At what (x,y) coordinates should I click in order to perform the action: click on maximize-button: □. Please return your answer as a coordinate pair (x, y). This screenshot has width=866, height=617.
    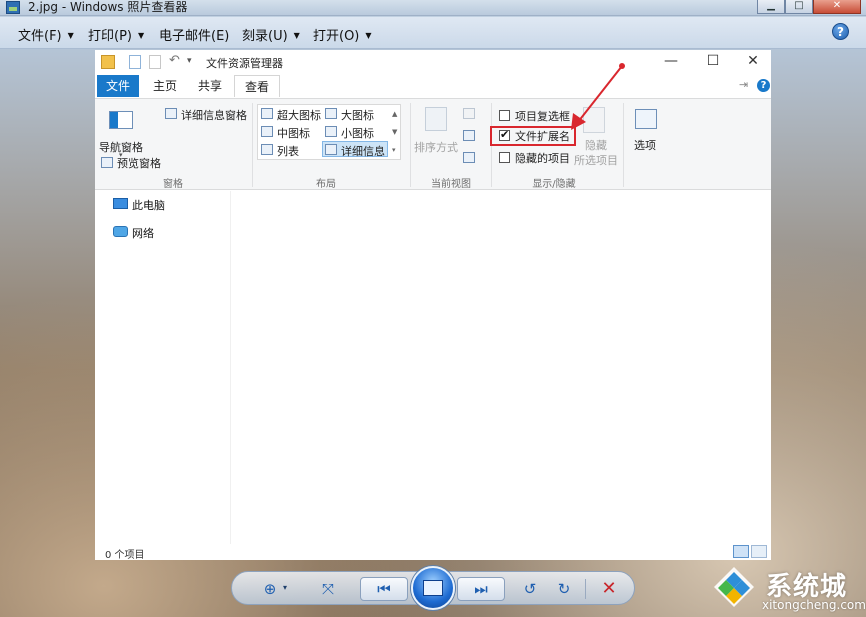
    Looking at the image, I should click on (799, 7).